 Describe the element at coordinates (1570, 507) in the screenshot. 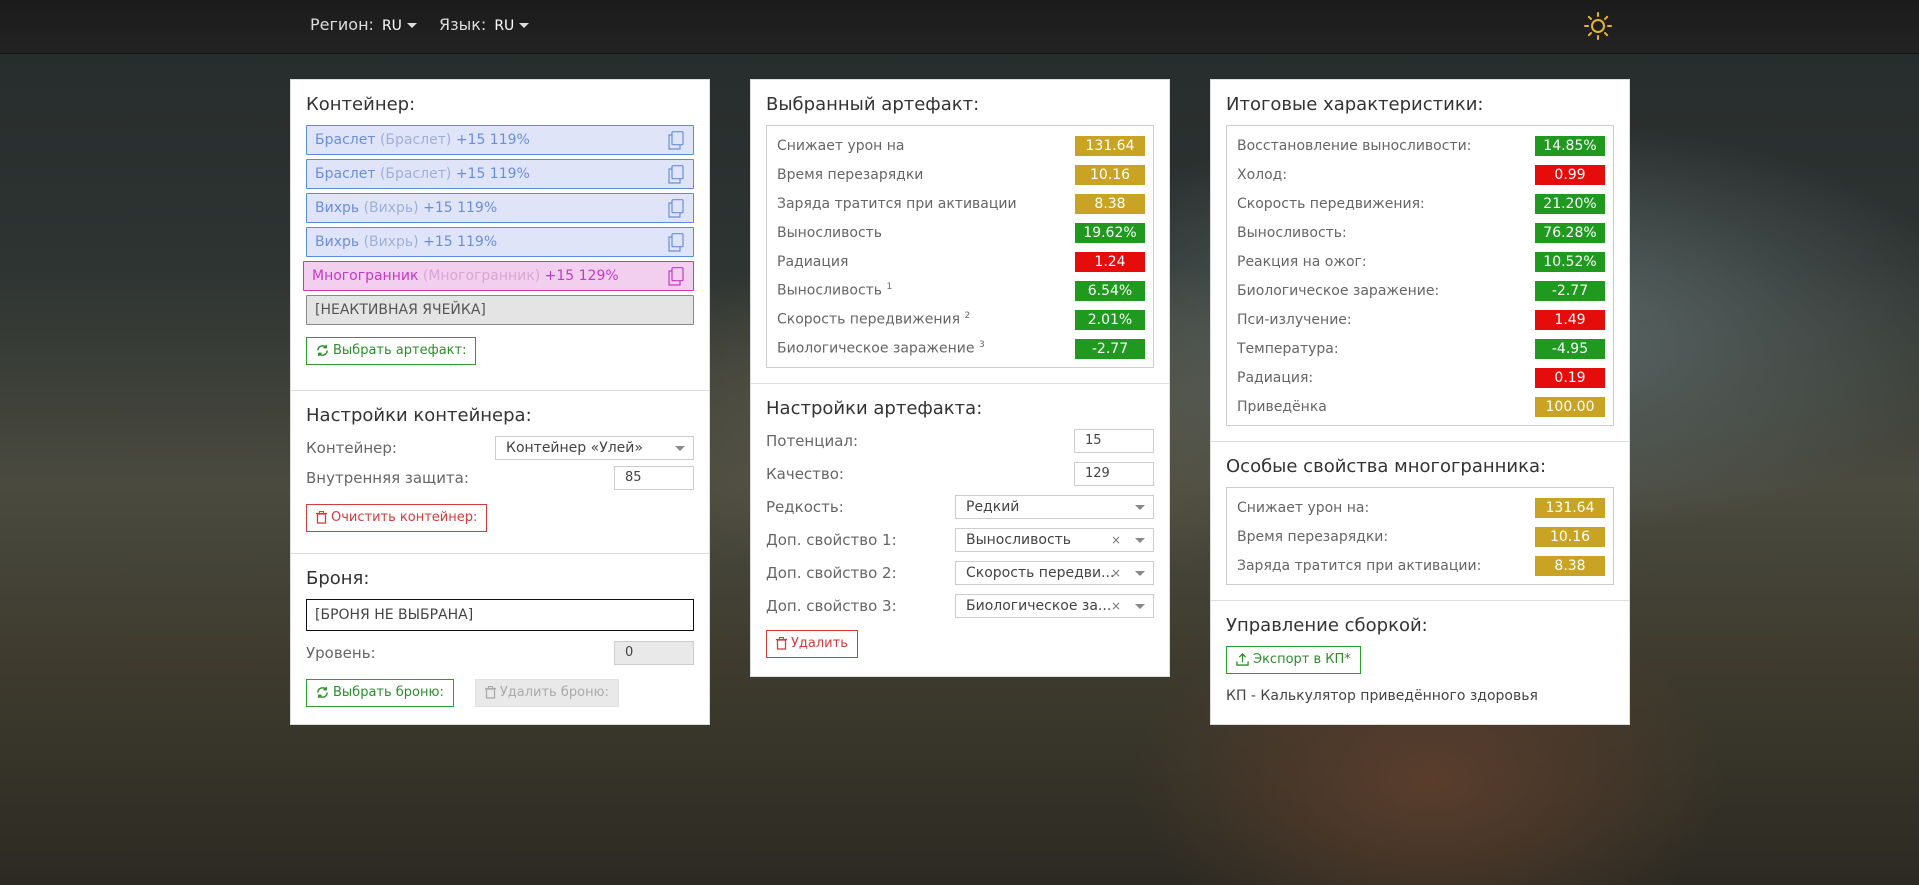

I see `stat-value-badge: 131.64` at that location.